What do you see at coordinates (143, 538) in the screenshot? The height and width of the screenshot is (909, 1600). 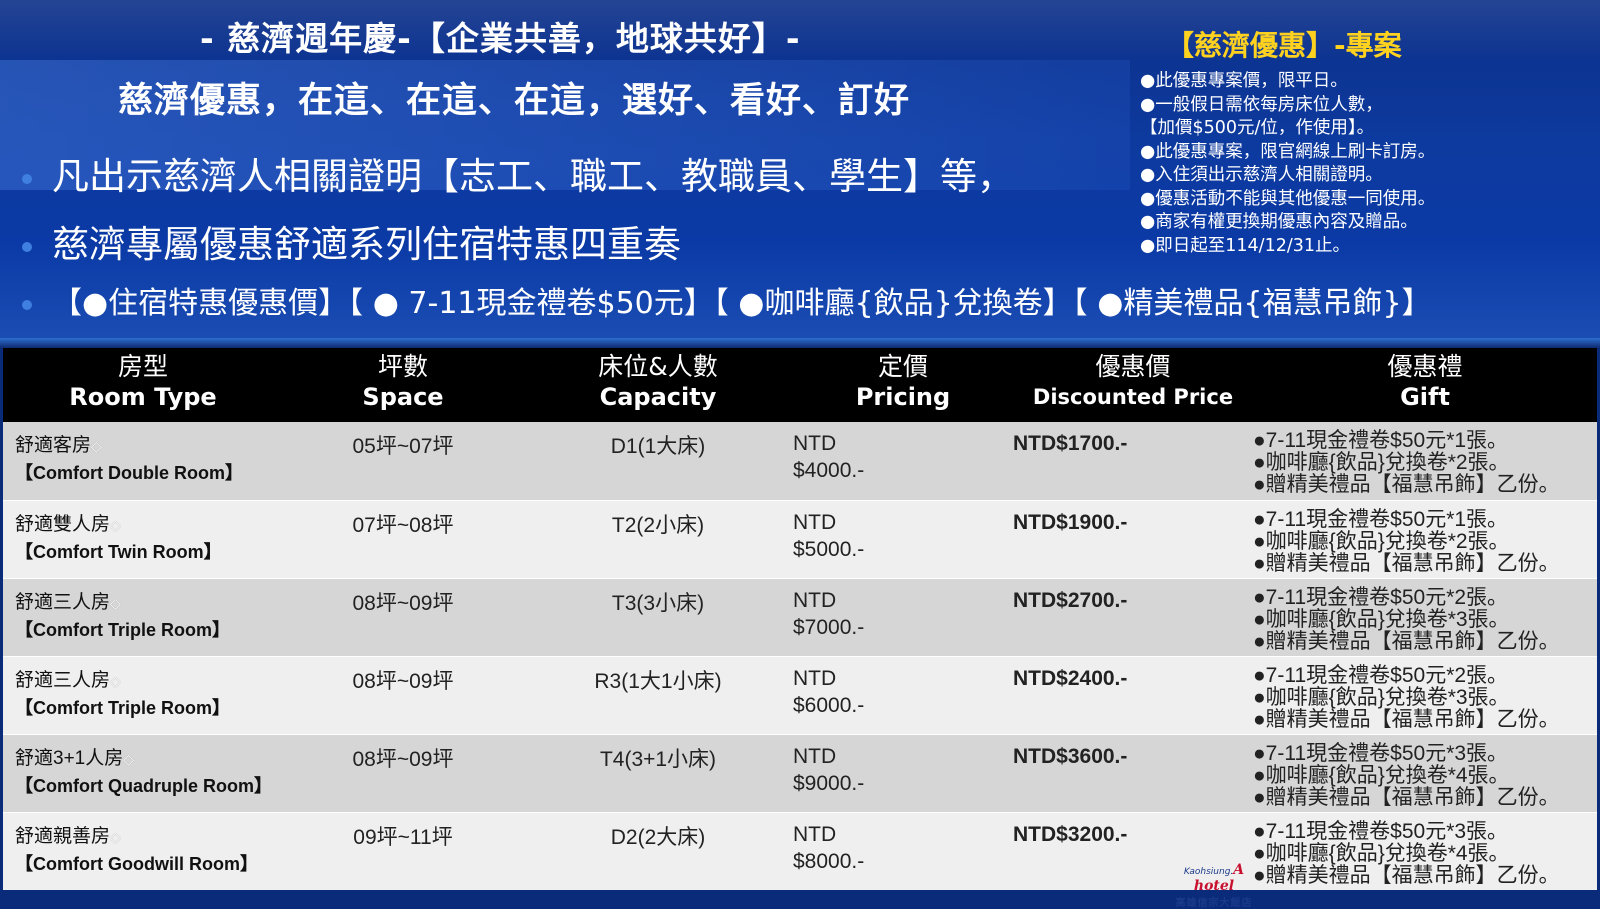 I see `room-type-cell: 舒適雙人房◇ 【Comfort Twin Room】` at bounding box center [143, 538].